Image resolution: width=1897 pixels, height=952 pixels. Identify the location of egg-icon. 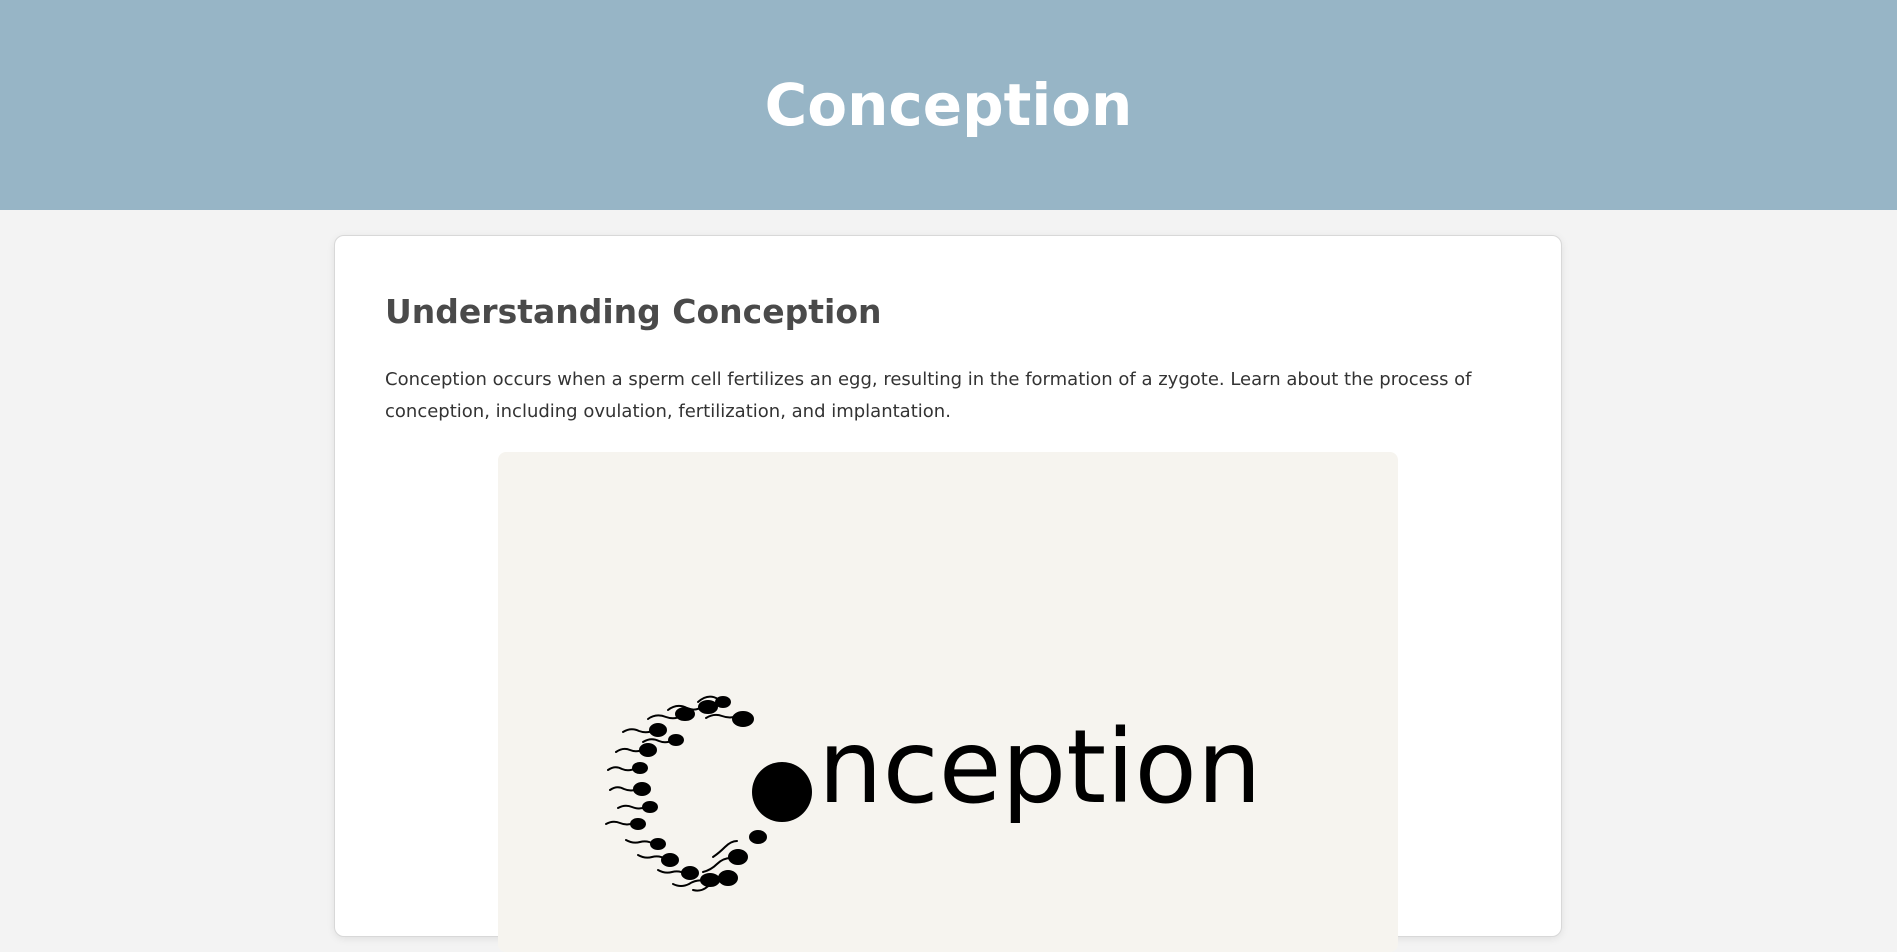
(782, 792).